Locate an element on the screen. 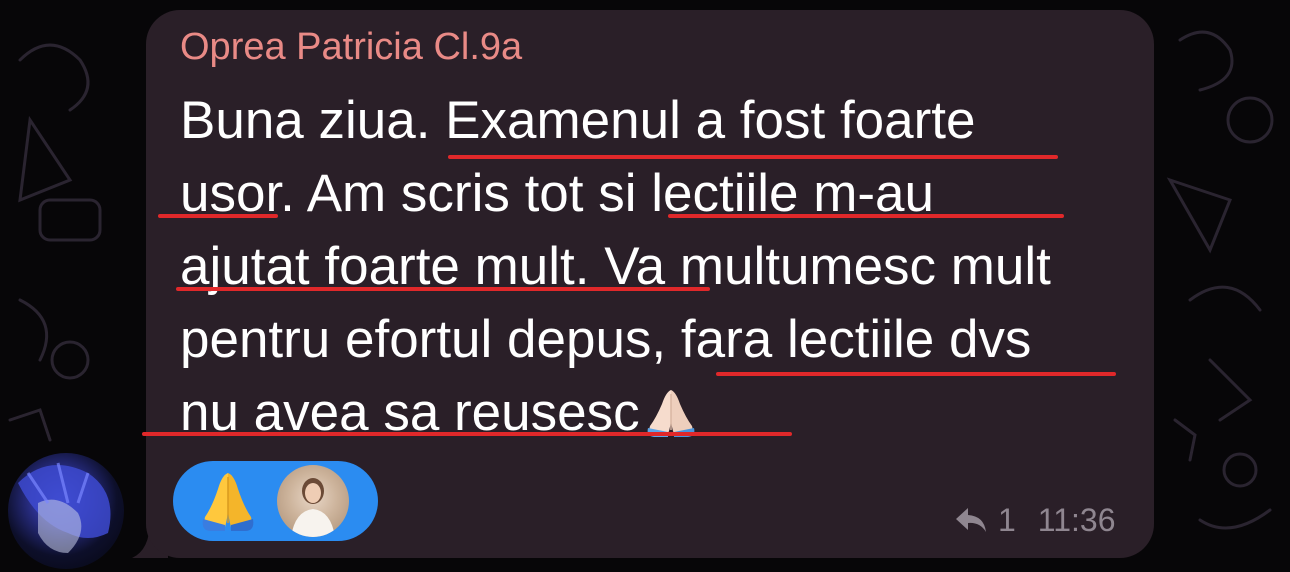 The height and width of the screenshot is (572, 1290). message-line: Buna ziua. Examenul a fost foarte is located at coordinates (578, 120).